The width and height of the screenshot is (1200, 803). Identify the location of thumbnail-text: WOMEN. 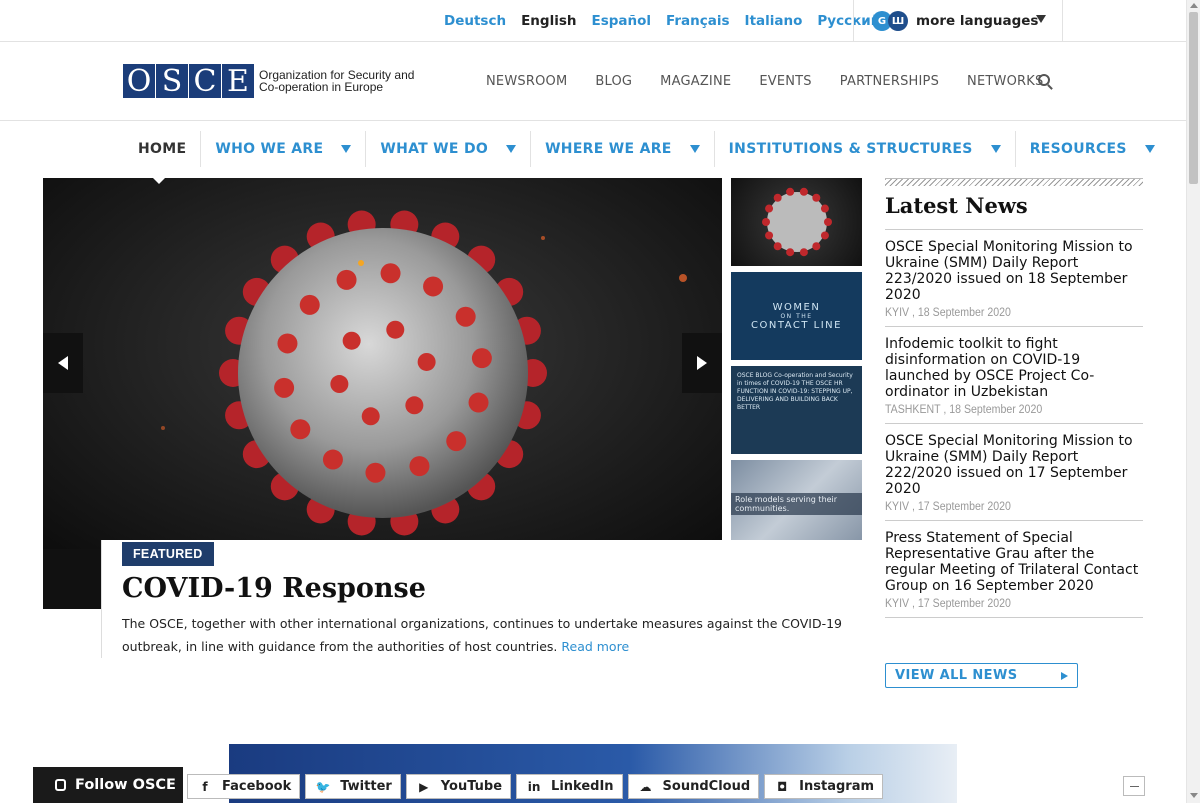
(796, 307).